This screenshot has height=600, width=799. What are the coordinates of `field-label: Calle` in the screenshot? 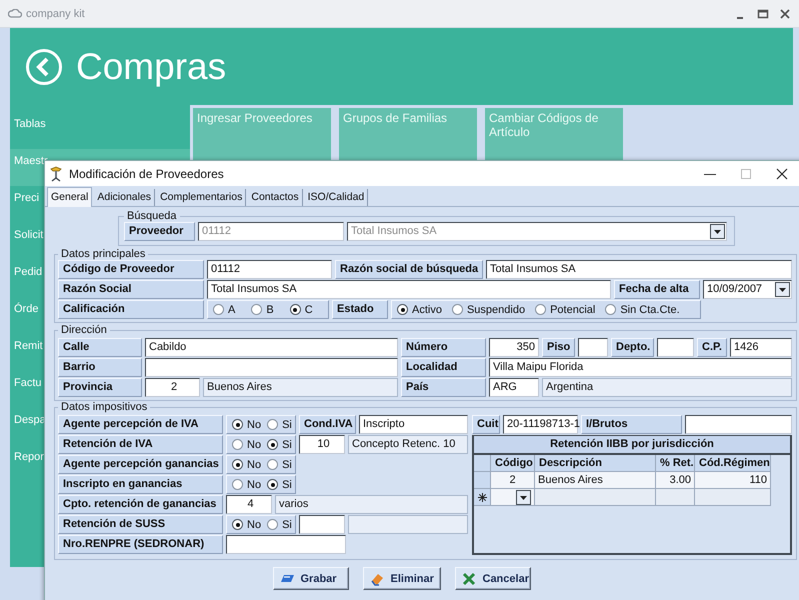 It's located at (100, 347).